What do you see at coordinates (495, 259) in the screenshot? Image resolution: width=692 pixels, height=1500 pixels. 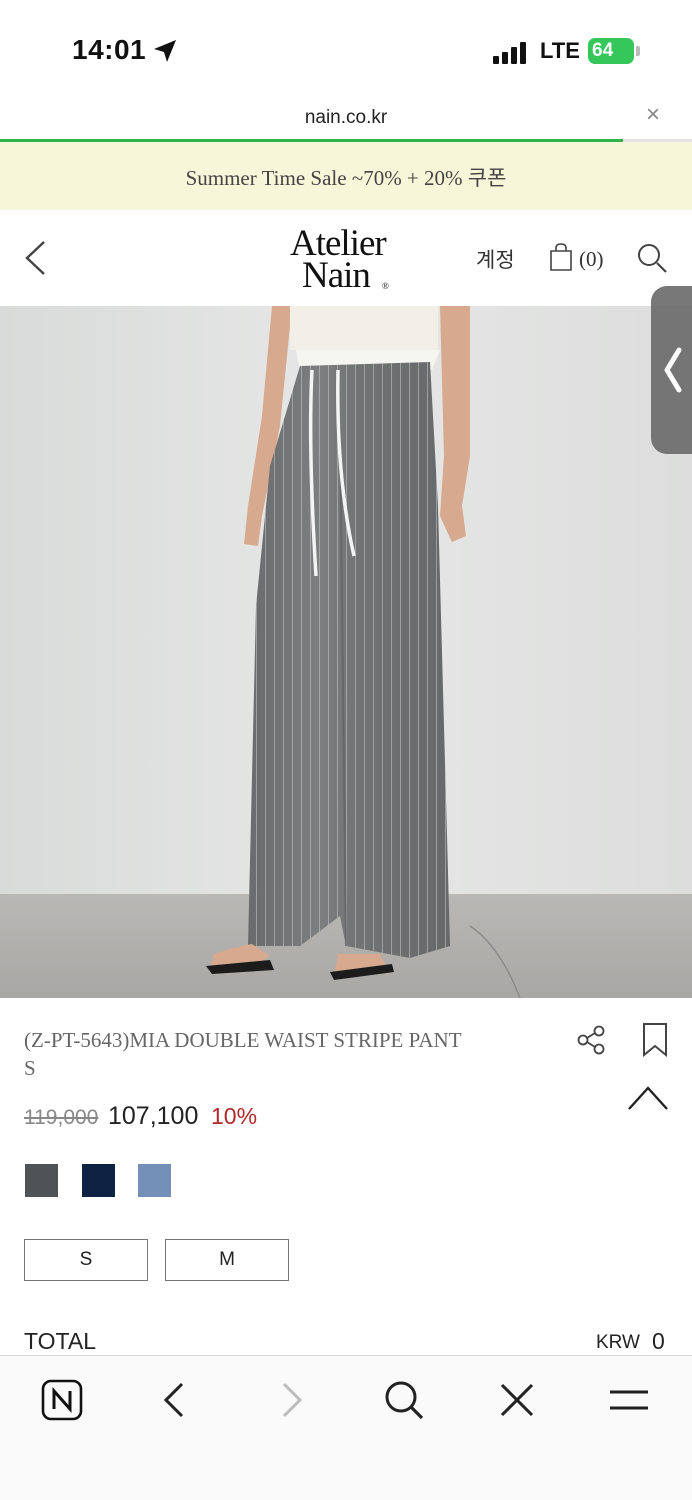 I see `account-link: 계정` at bounding box center [495, 259].